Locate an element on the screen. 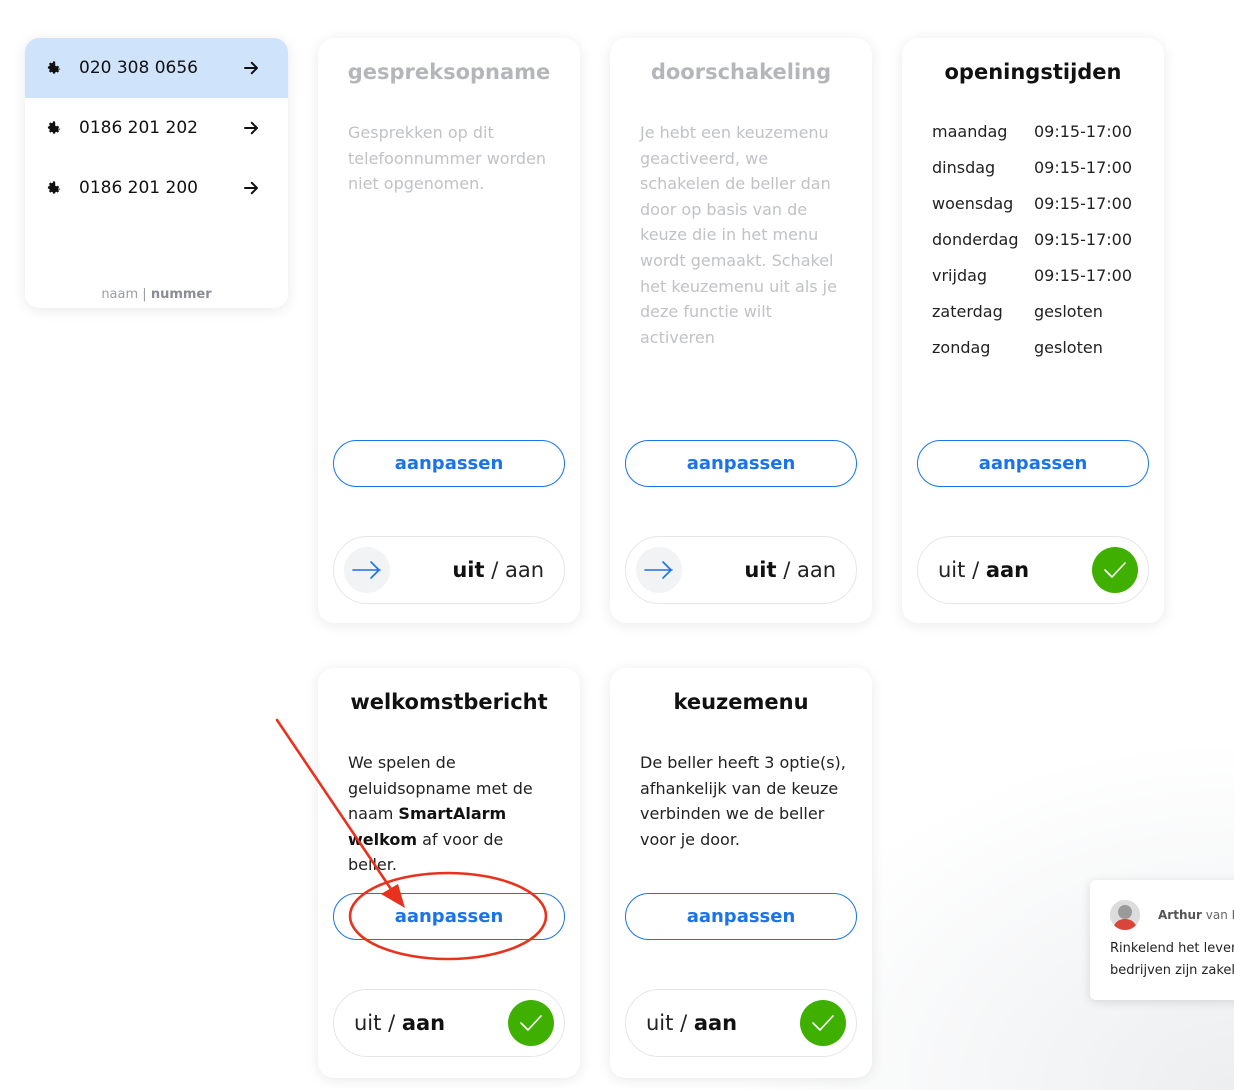 The height and width of the screenshot is (1090, 1234). person-icon is located at coordinates (1125, 915).